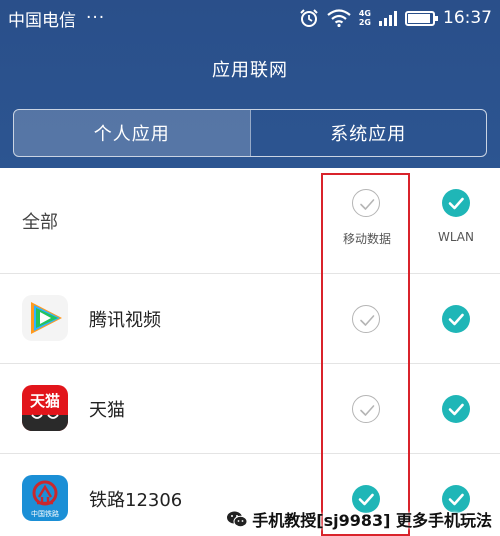 This screenshot has width=500, height=536. I want to click on wechat-icon, so click(237, 519).